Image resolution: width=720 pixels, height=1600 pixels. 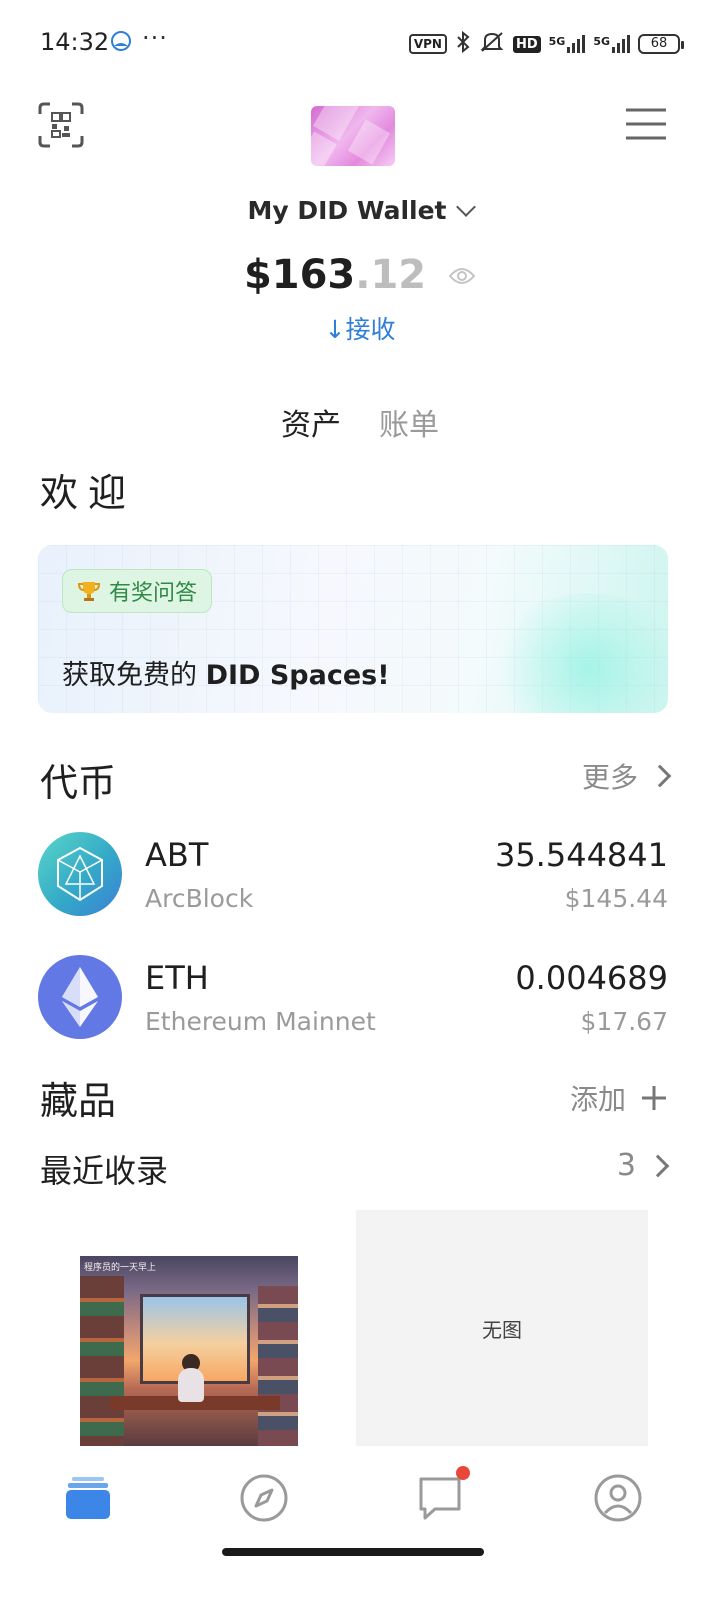 I want to click on balance-cents: .12, so click(x=391, y=275).